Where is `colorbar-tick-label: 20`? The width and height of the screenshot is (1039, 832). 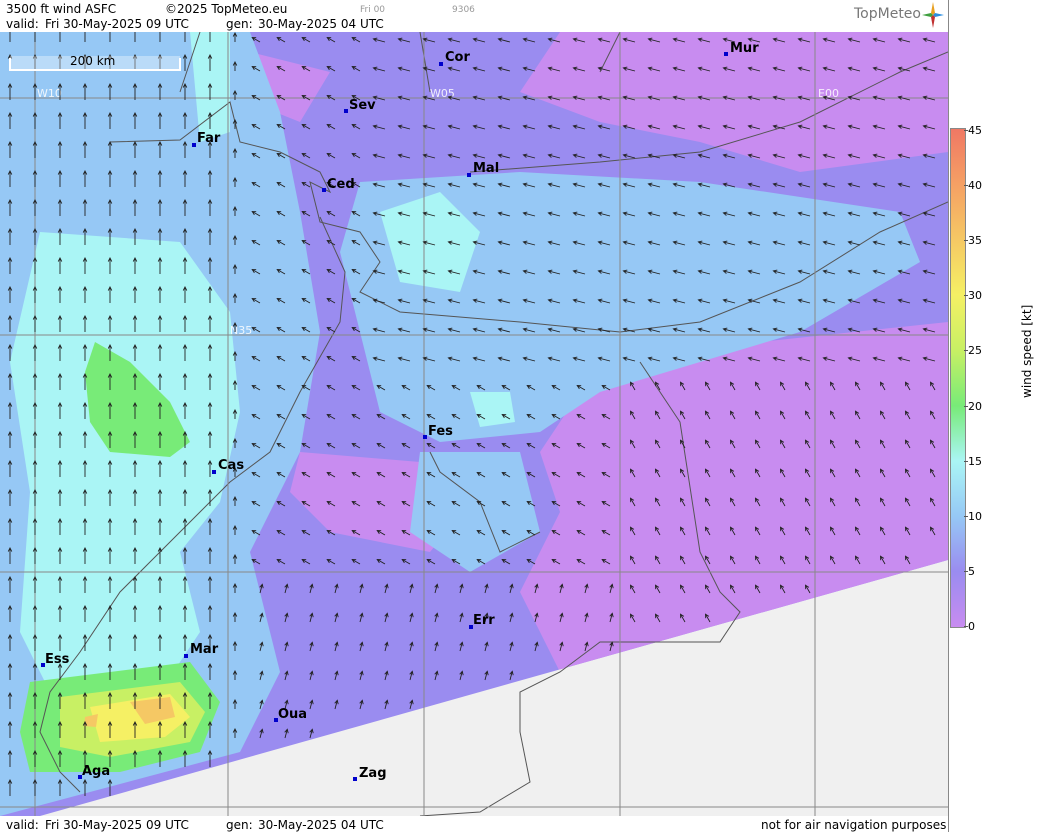 colorbar-tick-label: 20 is located at coordinates (975, 406).